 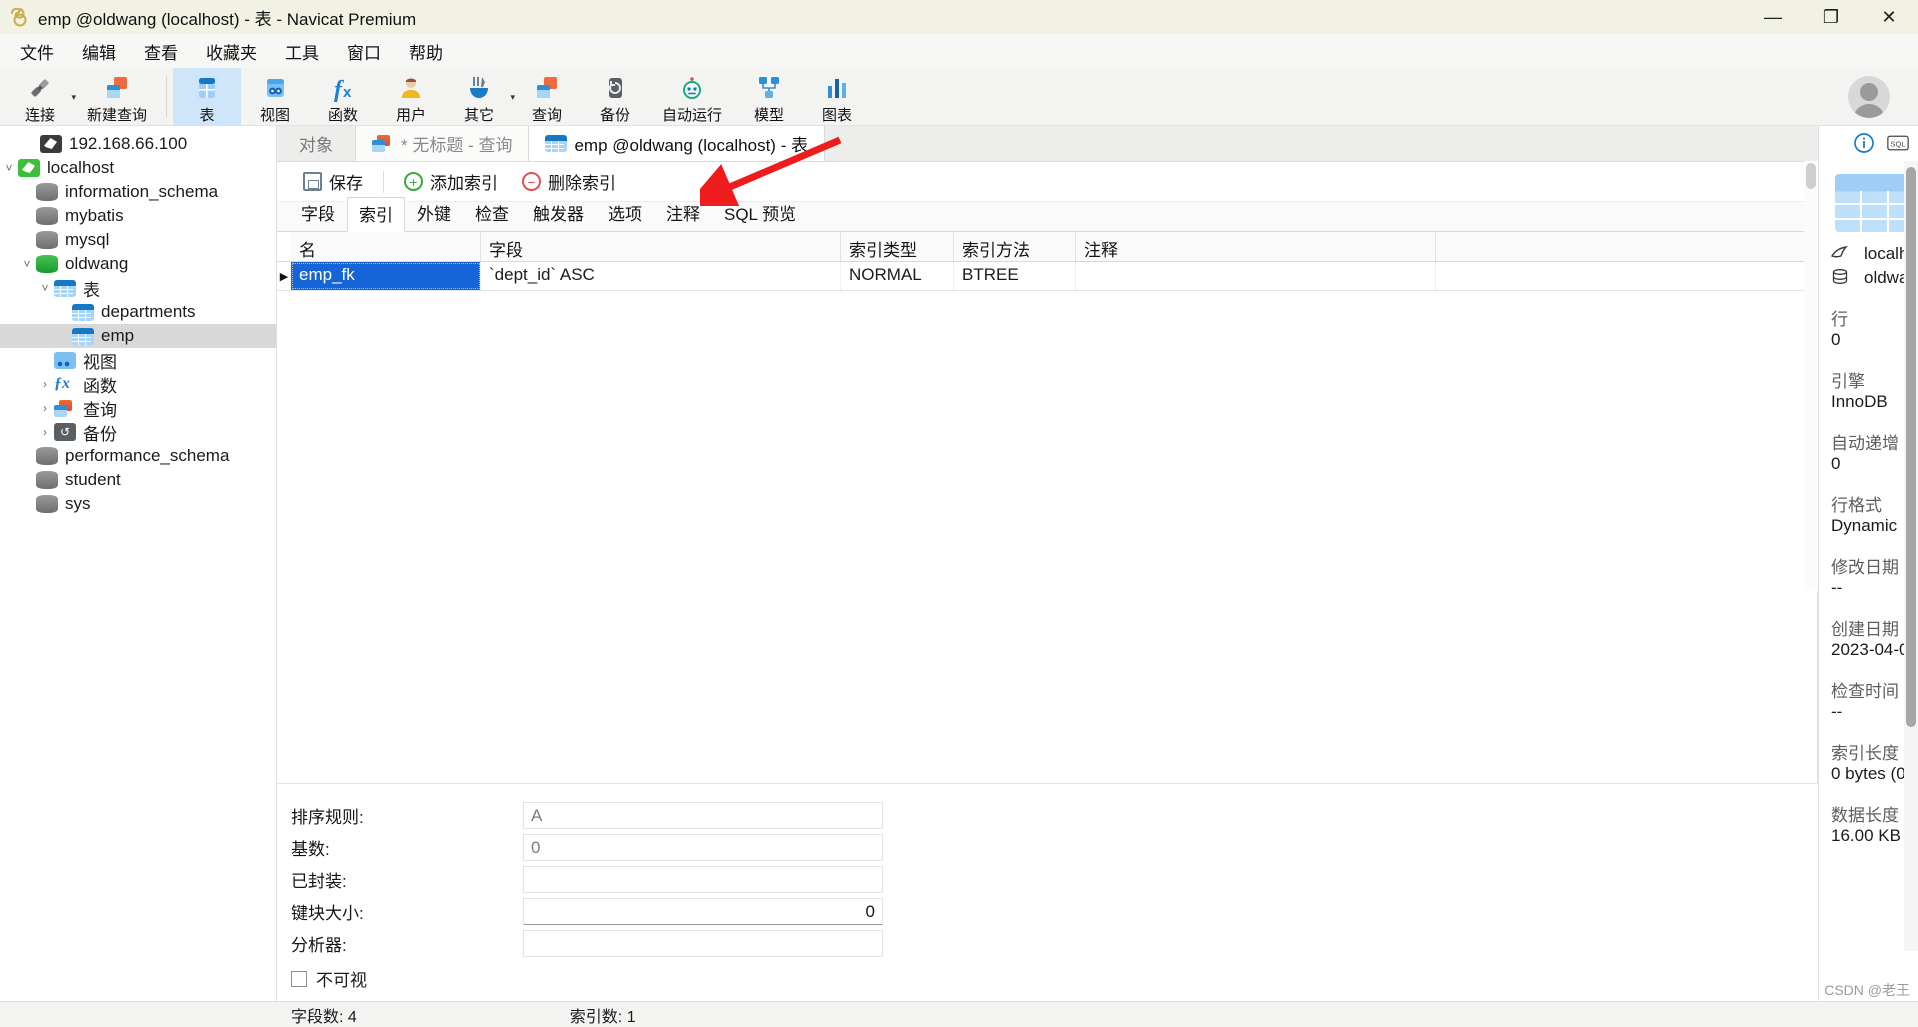 What do you see at coordinates (138, 384) in the screenshot?
I see `sidebar-item-functions: › ƒx 函数` at bounding box center [138, 384].